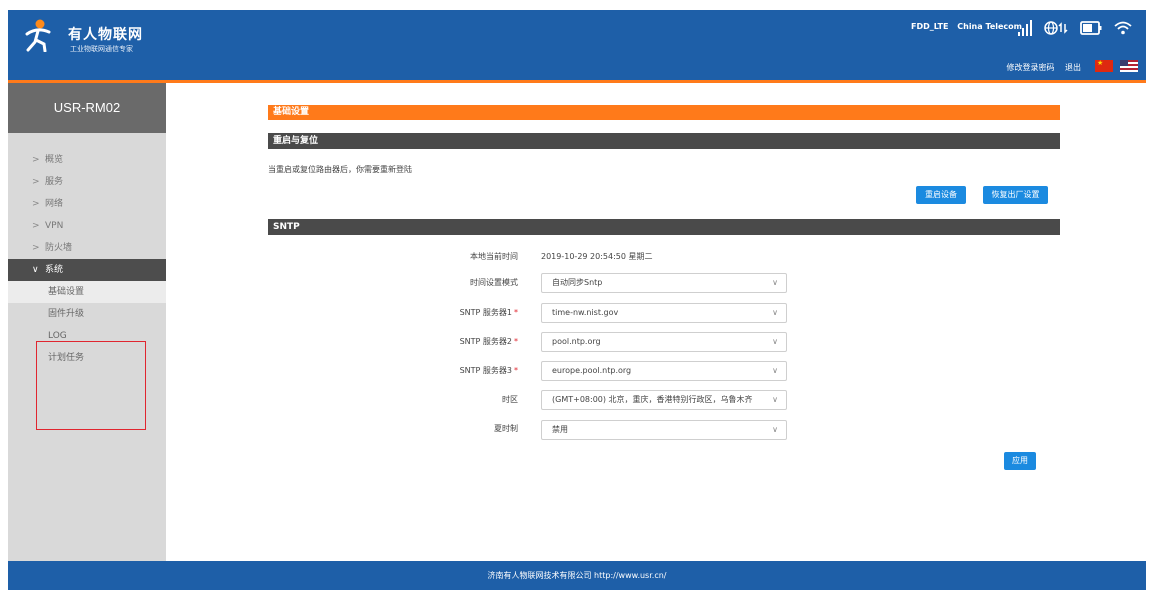  I want to click on sidebar-item-label: VPN, so click(54, 226).